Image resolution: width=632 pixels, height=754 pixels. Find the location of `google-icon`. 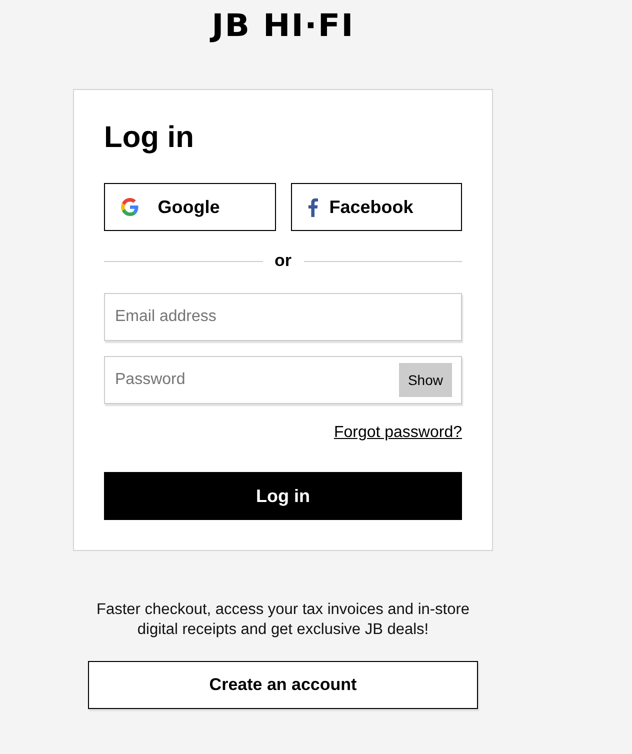

google-icon is located at coordinates (130, 207).